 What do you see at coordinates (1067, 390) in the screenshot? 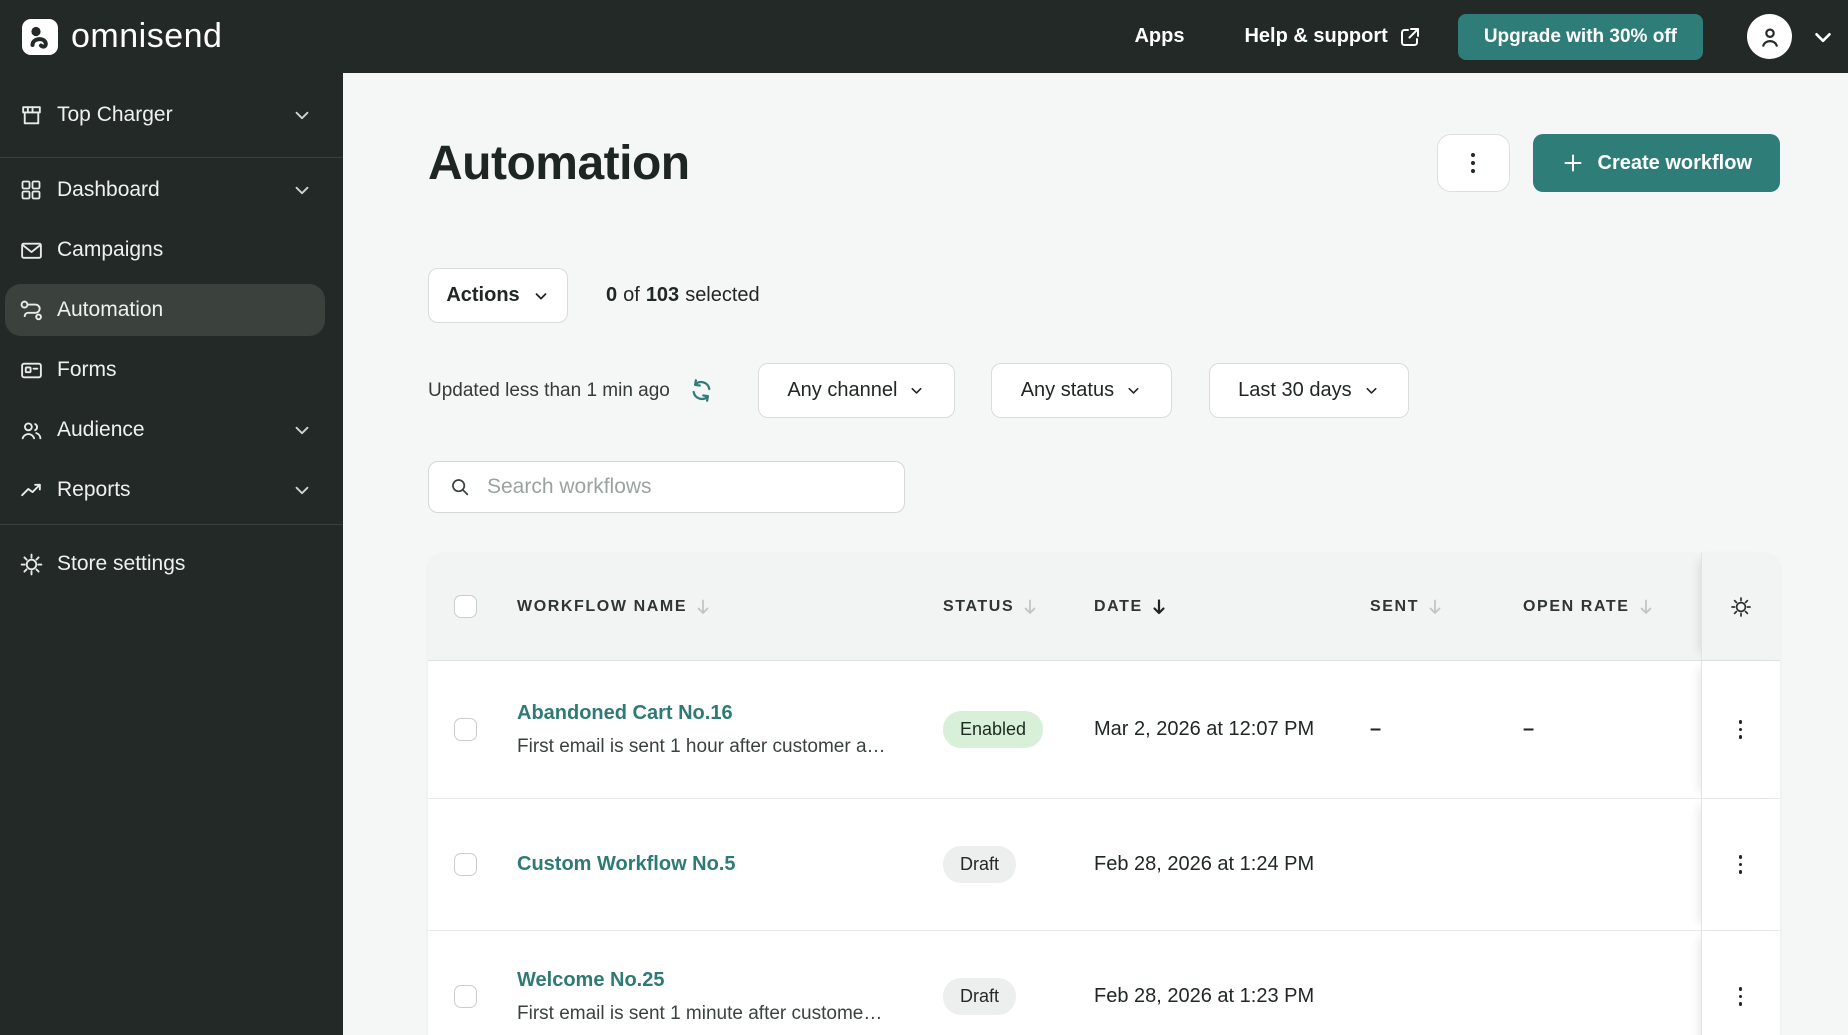
I see `status-filter-label: Any status` at bounding box center [1067, 390].